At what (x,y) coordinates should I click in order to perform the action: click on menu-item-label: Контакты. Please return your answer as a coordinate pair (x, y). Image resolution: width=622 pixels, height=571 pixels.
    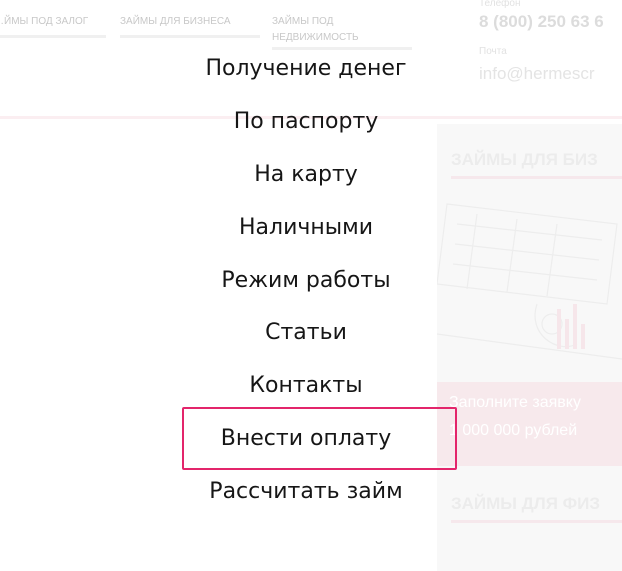
    Looking at the image, I should click on (306, 385).